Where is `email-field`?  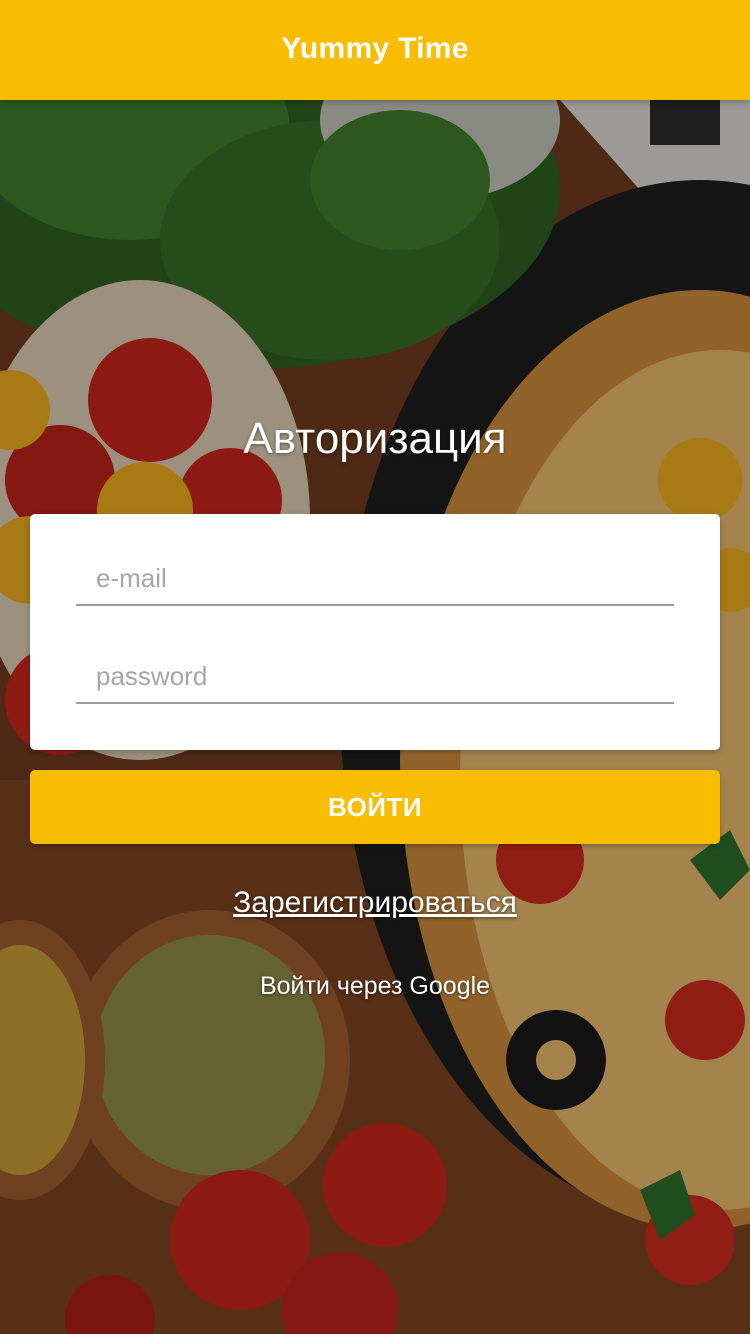
email-field is located at coordinates (375, 576).